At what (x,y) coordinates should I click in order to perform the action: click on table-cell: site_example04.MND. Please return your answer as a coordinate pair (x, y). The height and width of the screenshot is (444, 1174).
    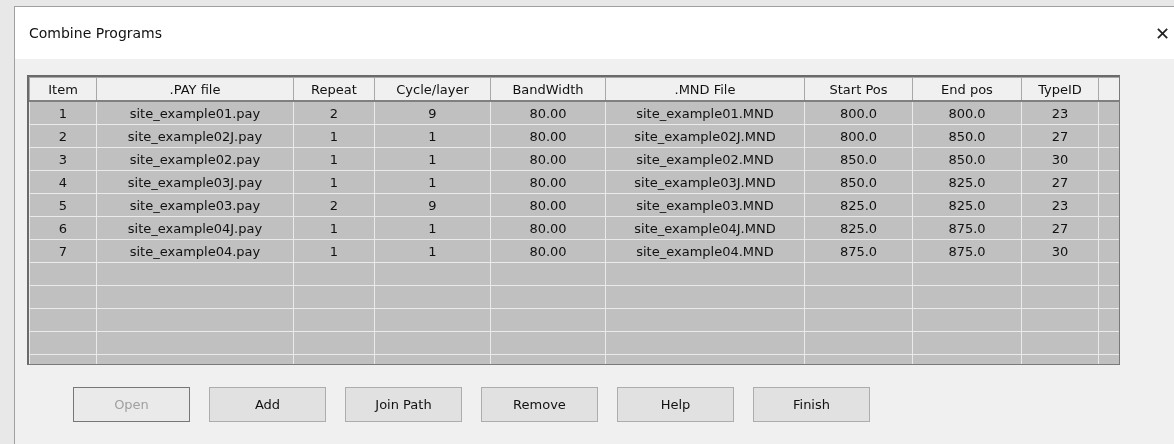
    Looking at the image, I should click on (705, 251).